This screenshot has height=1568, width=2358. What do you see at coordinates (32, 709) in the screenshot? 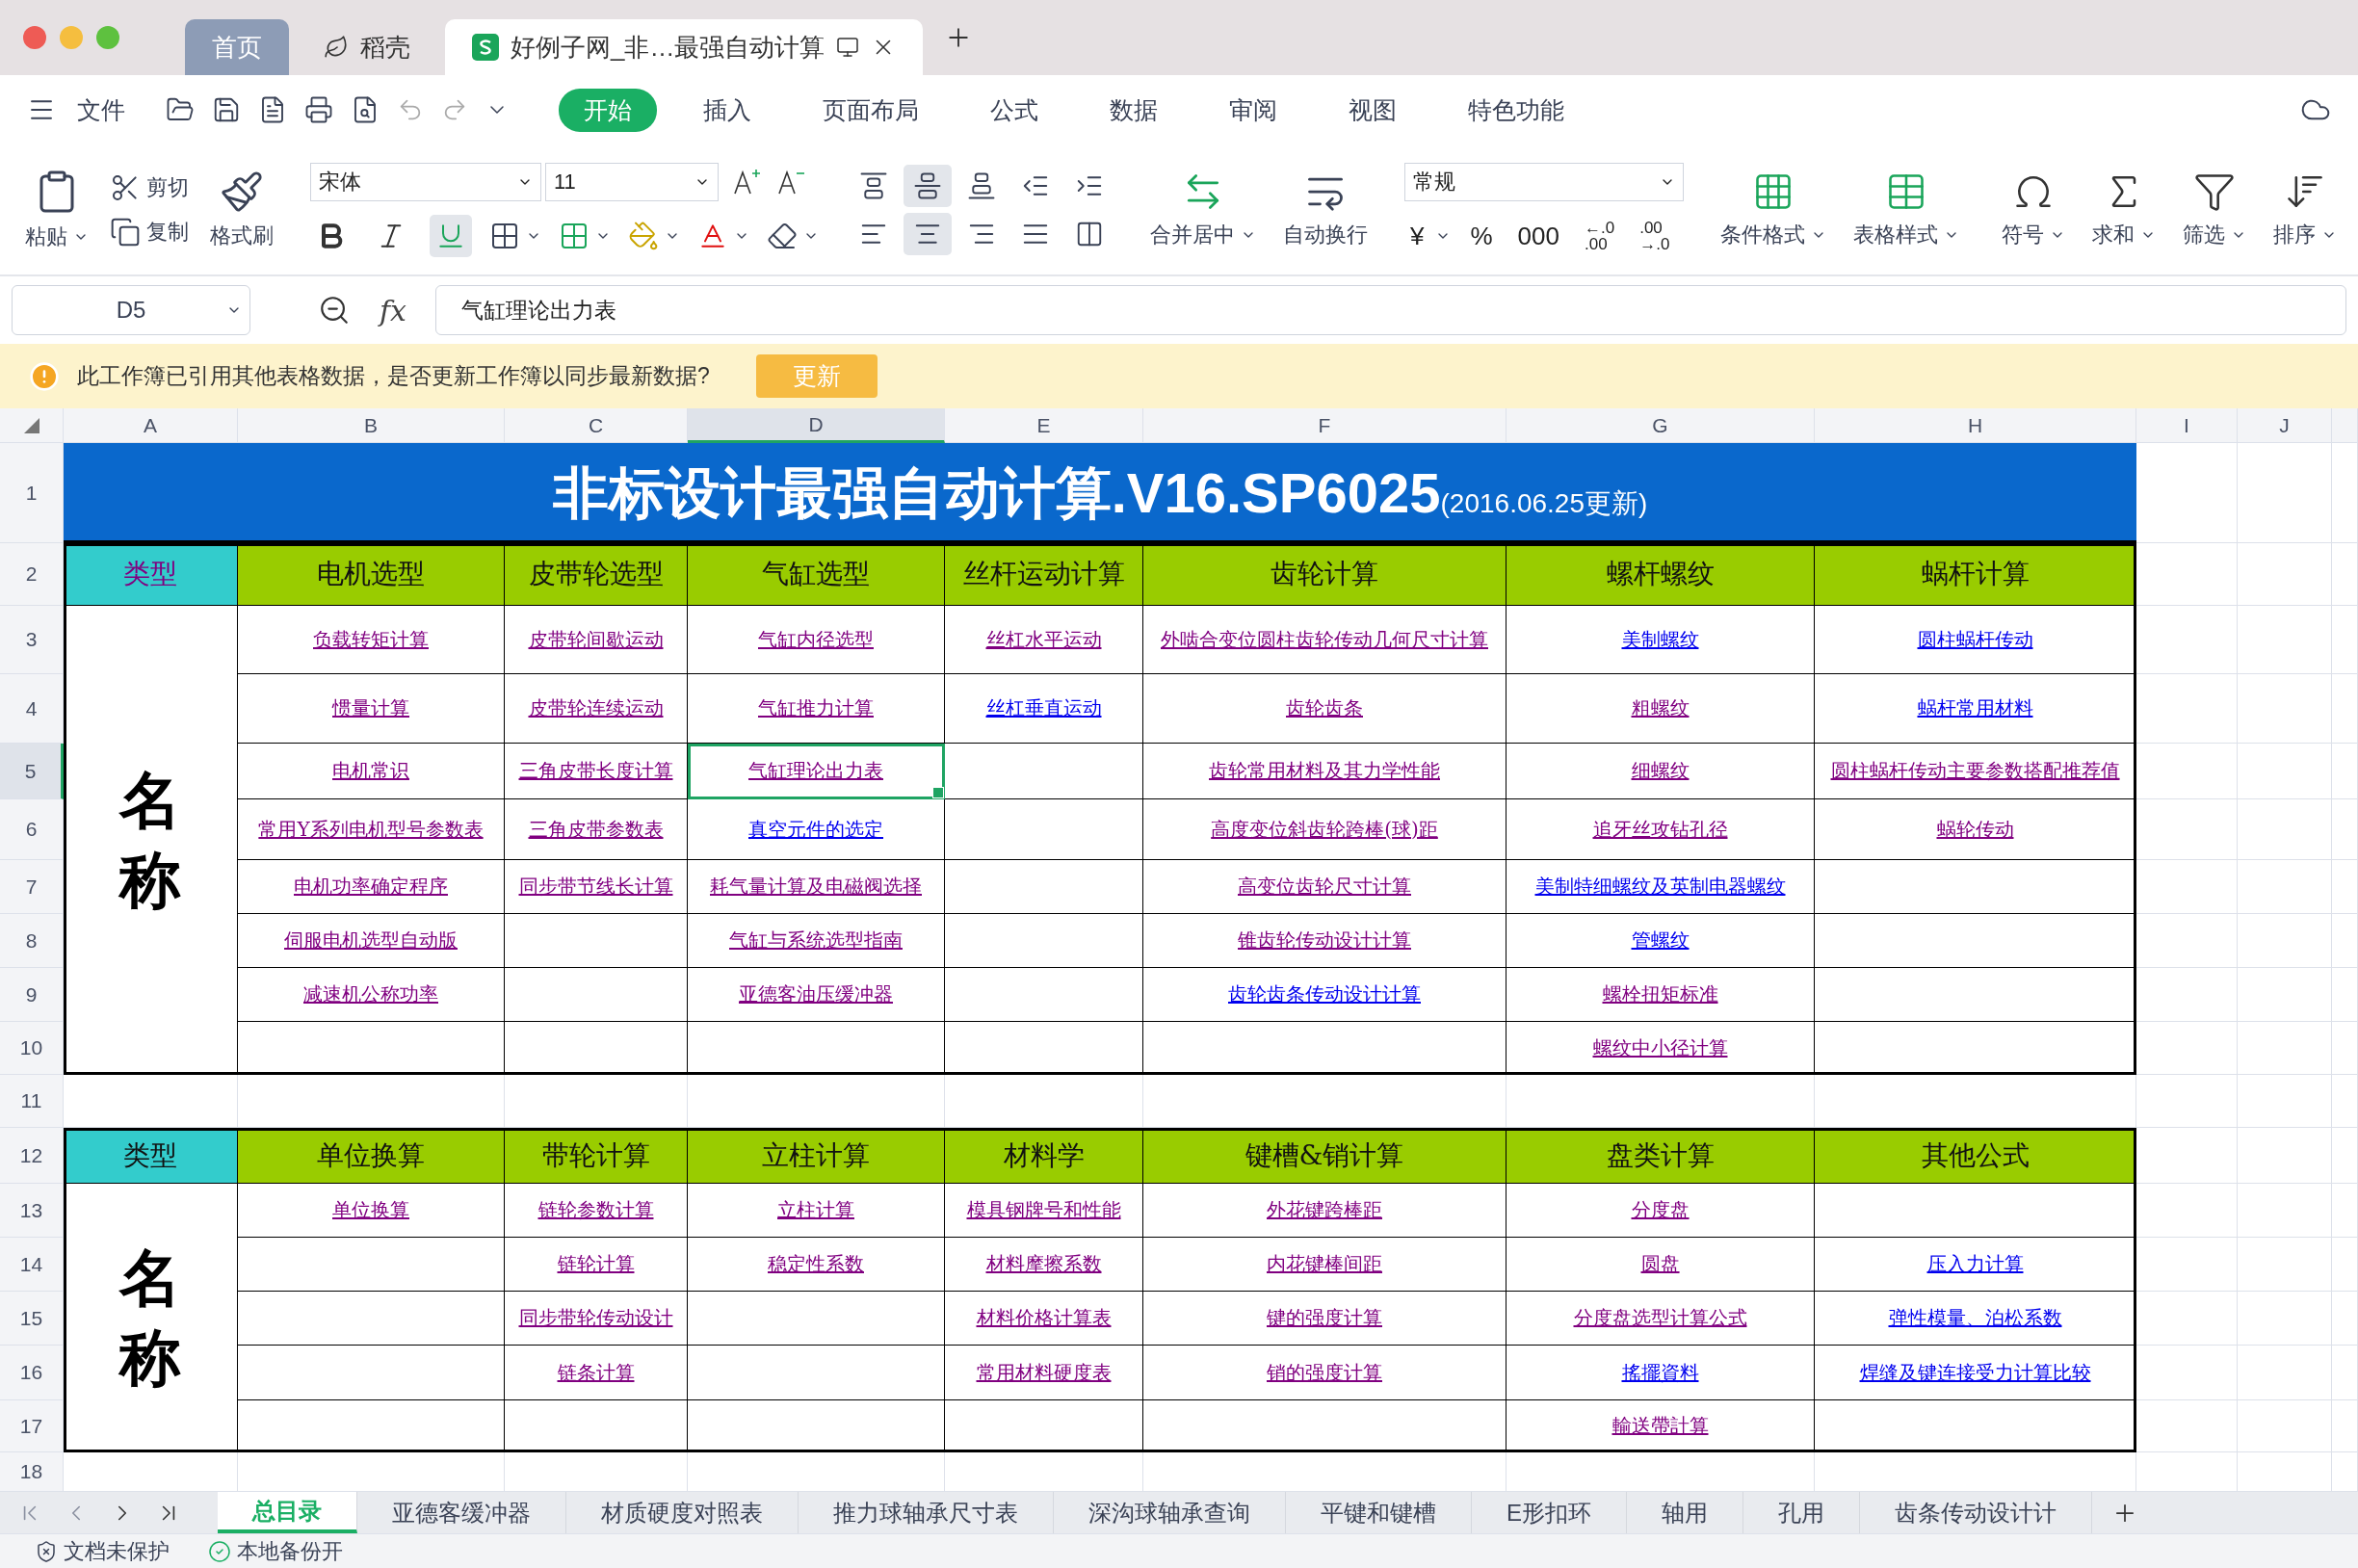
I see `row-header: 4` at bounding box center [32, 709].